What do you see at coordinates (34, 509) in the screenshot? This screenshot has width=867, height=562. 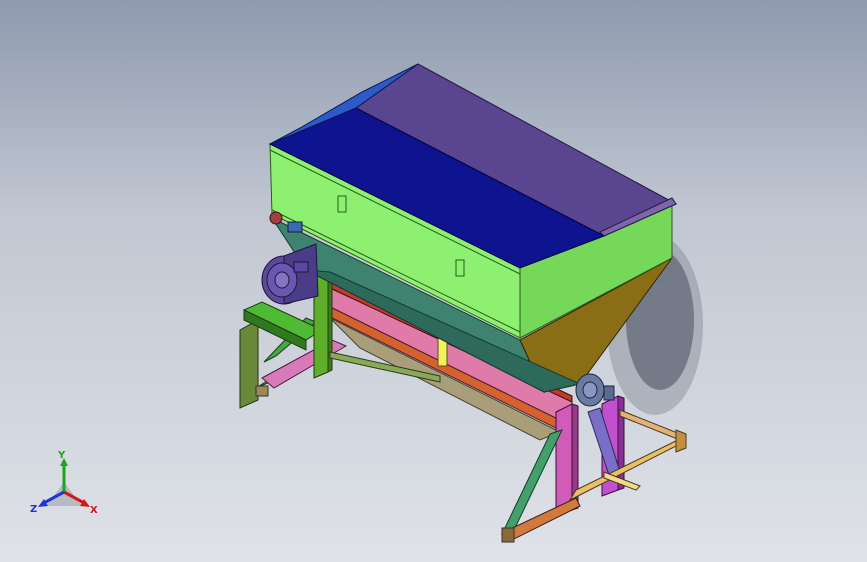 I see `z-axis-label: Z` at bounding box center [34, 509].